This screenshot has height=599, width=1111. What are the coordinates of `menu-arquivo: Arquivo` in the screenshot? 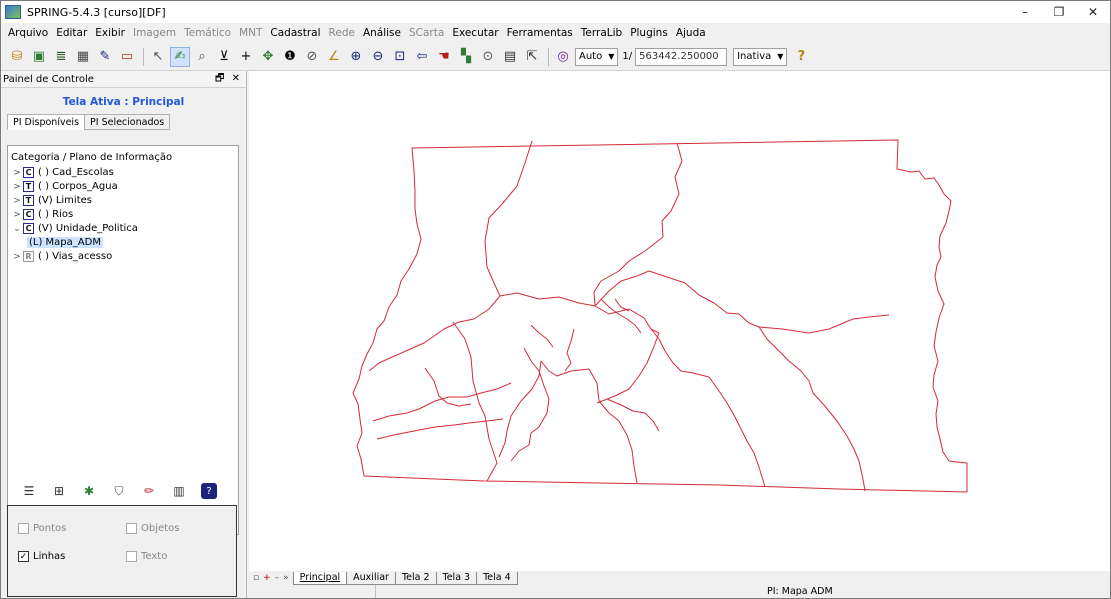 It's located at (28, 33).